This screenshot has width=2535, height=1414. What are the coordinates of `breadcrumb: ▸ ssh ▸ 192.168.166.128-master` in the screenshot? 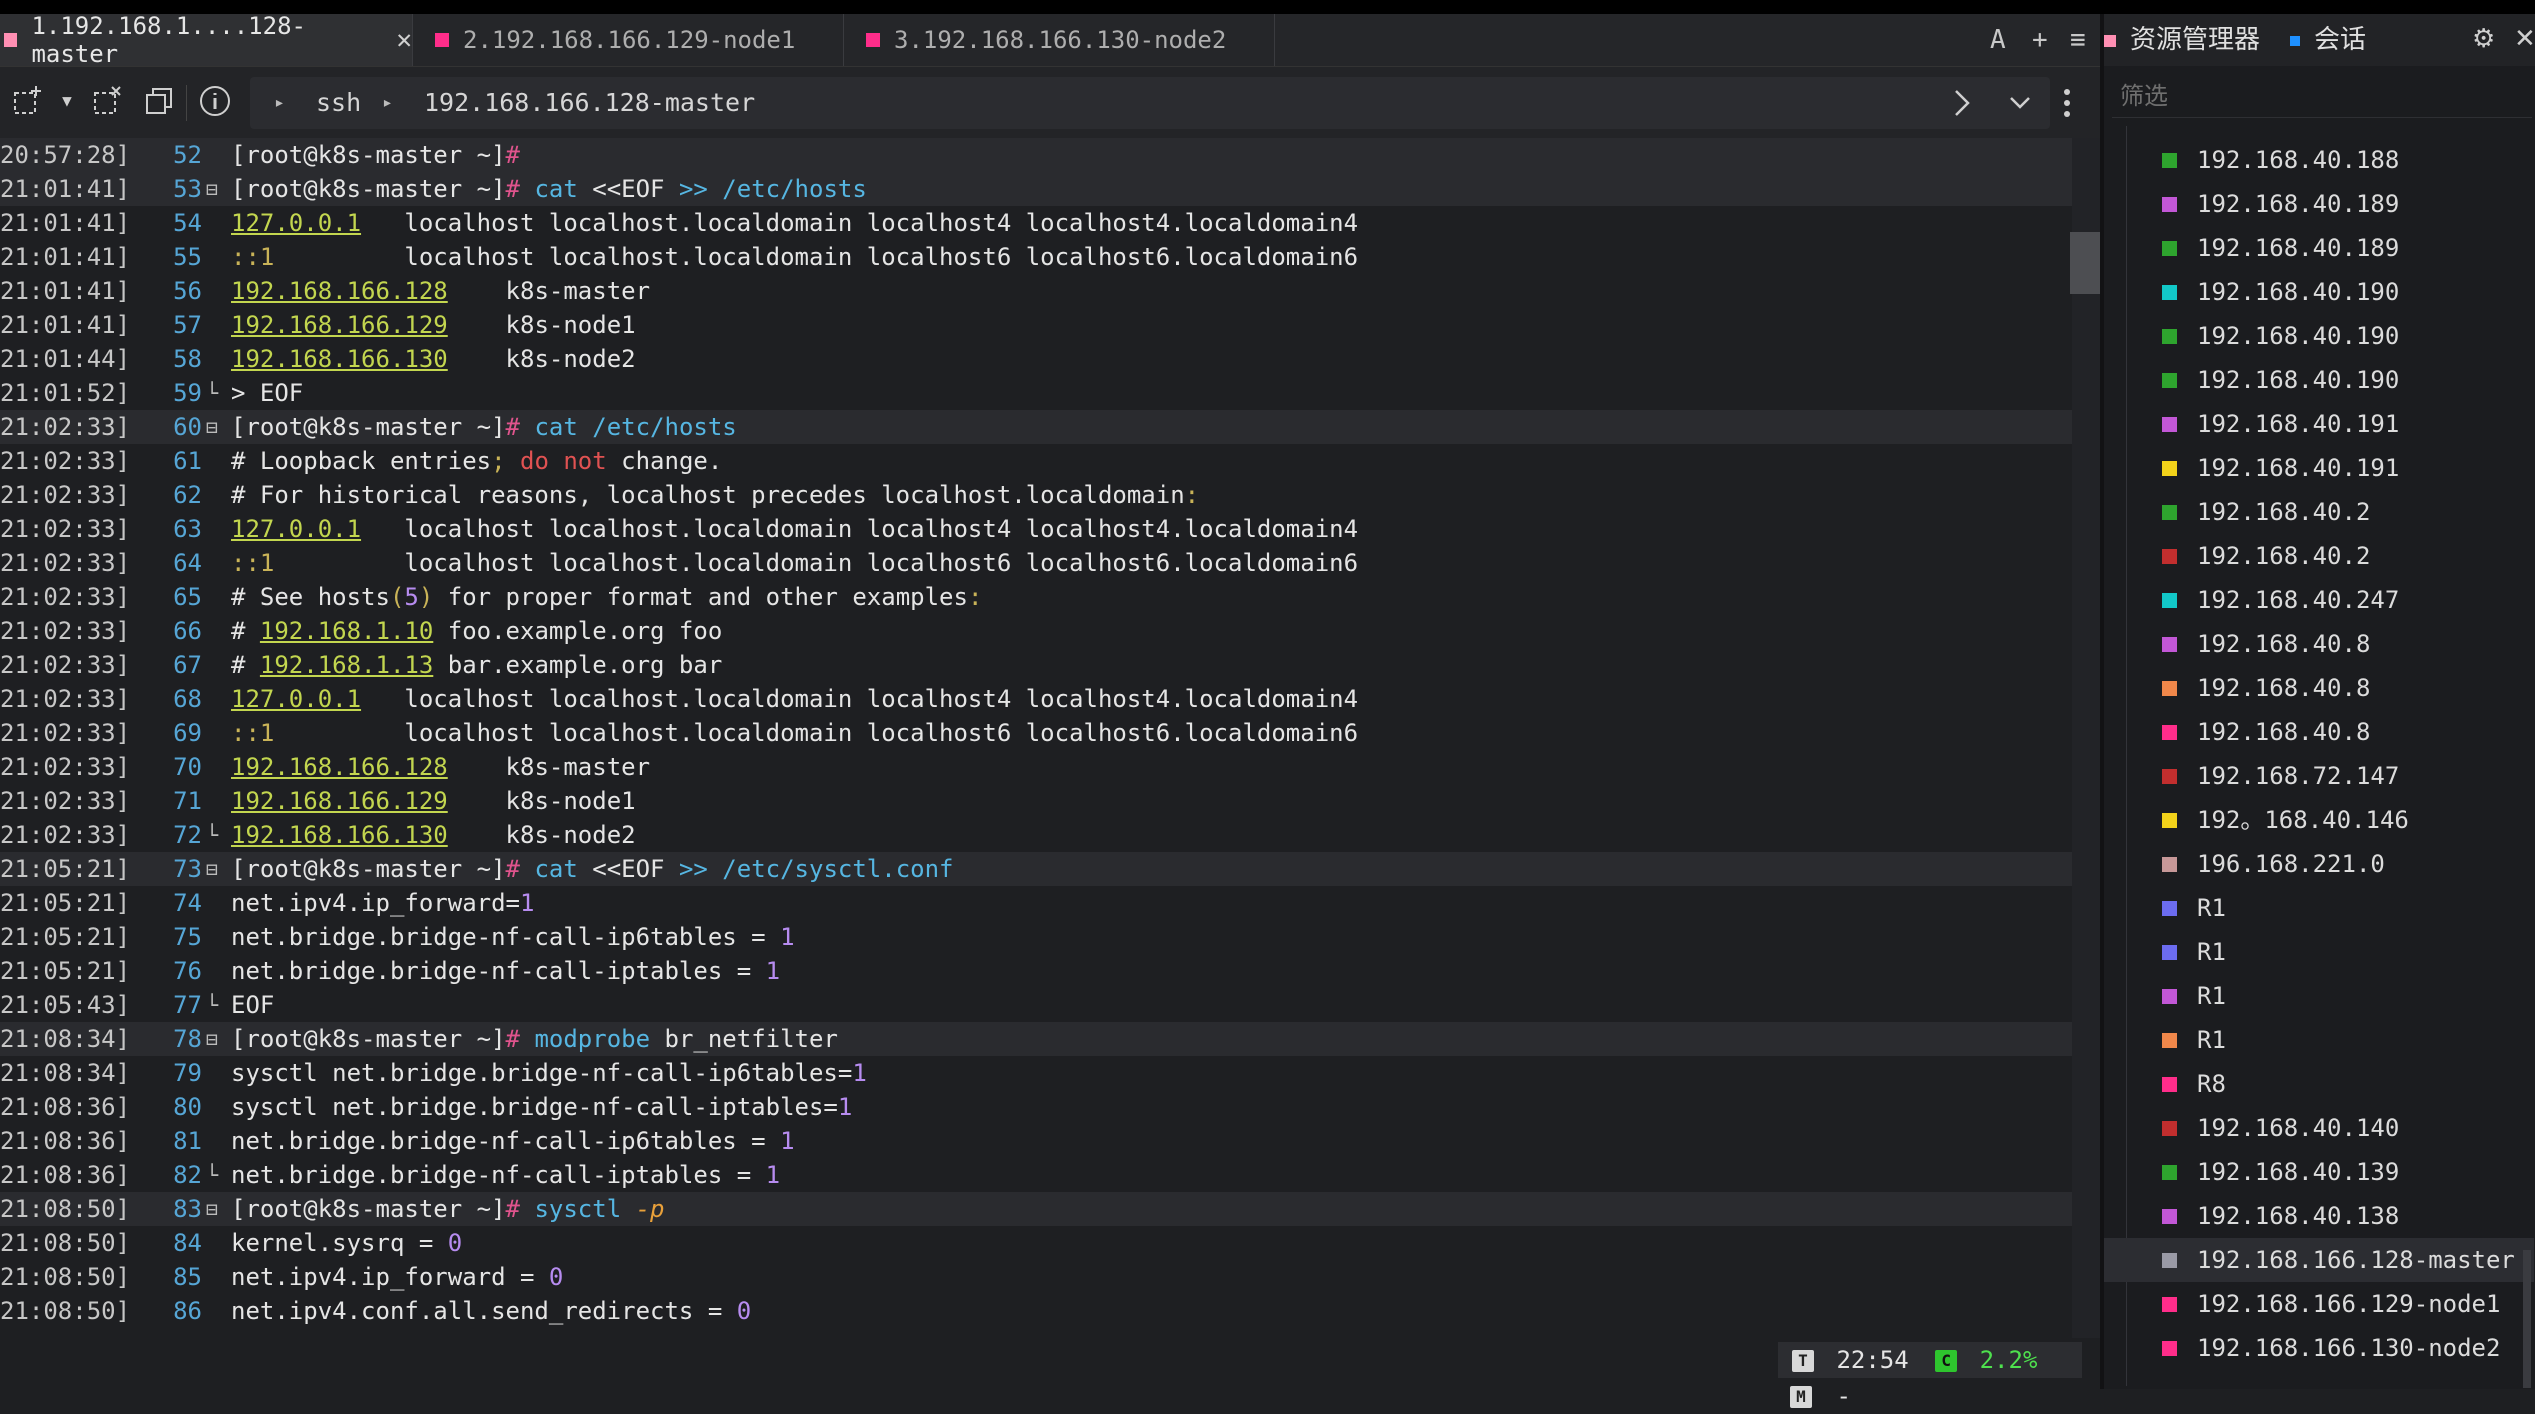 It's located at (1150, 103).